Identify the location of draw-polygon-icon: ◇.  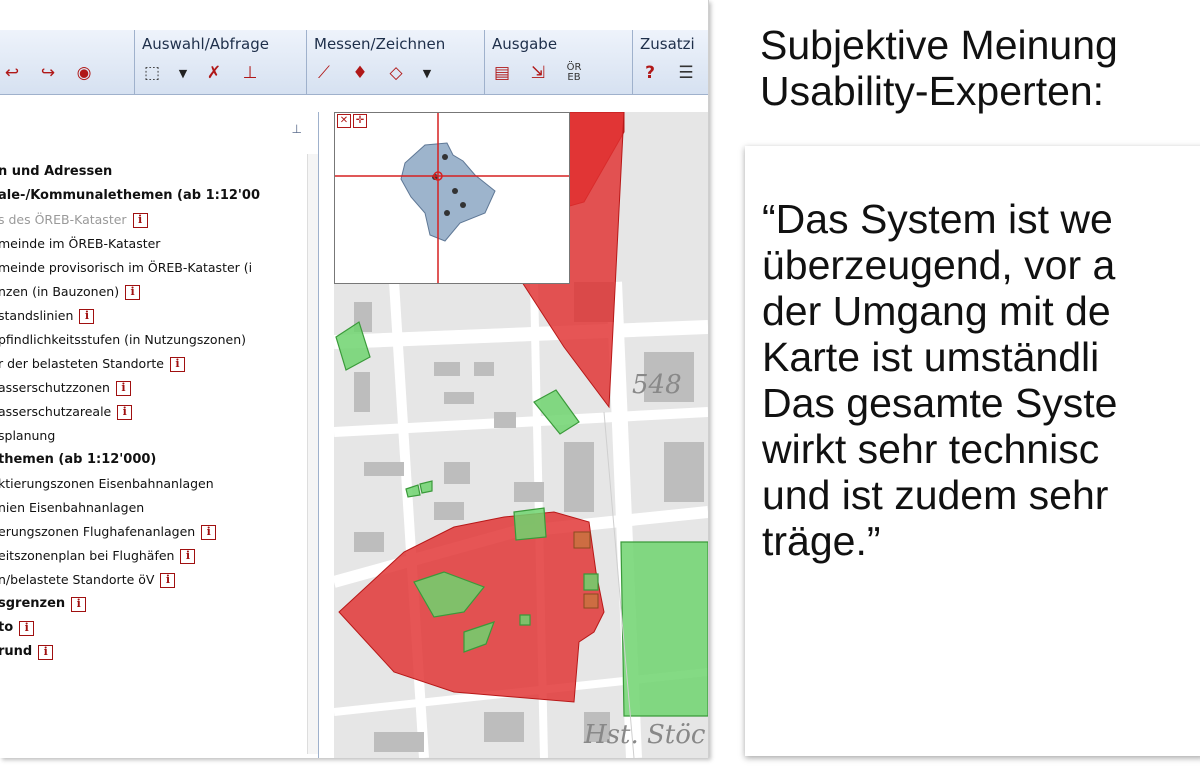
(396, 73).